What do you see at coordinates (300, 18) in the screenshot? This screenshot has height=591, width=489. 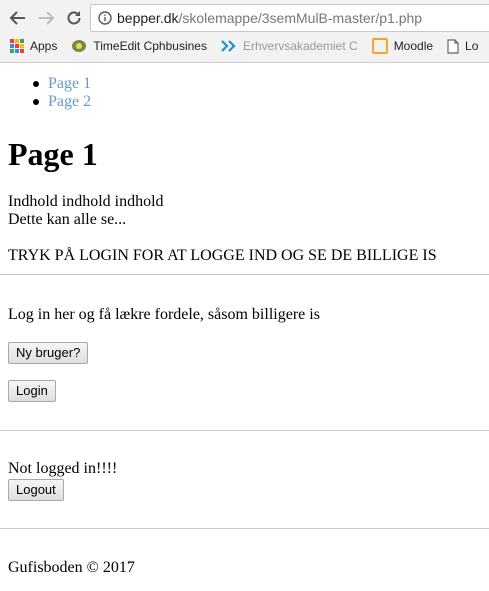 I see `url-path: /skolemappe/3semMulB-master/p1.php` at bounding box center [300, 18].